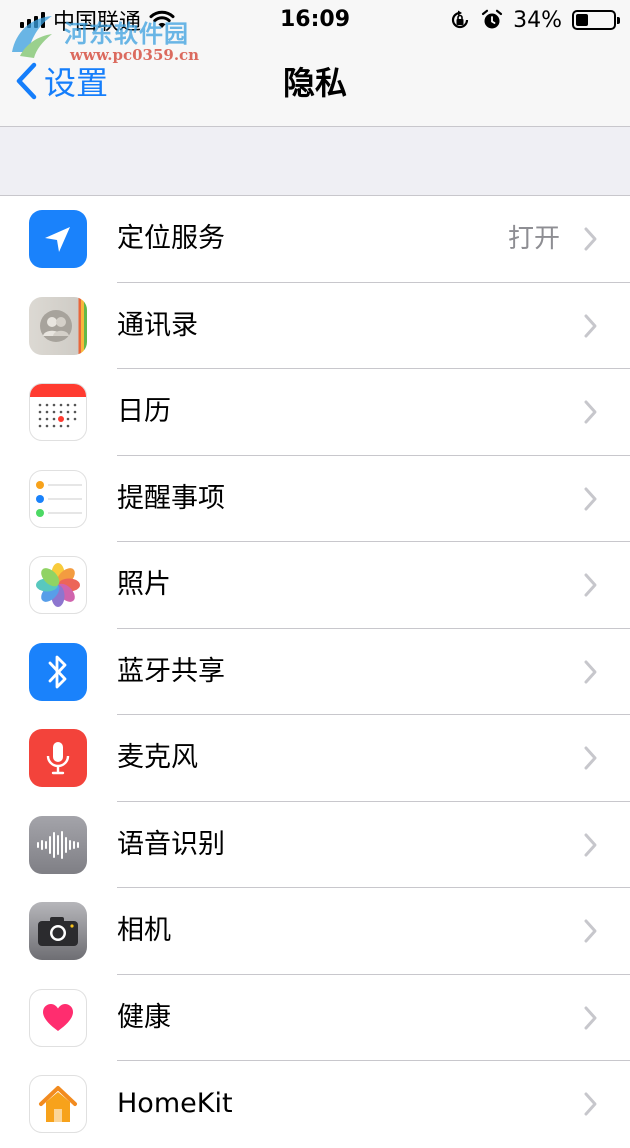 Image resolution: width=630 pixels, height=1148 pixels. What do you see at coordinates (58, 585) in the screenshot?
I see `photos-icon` at bounding box center [58, 585].